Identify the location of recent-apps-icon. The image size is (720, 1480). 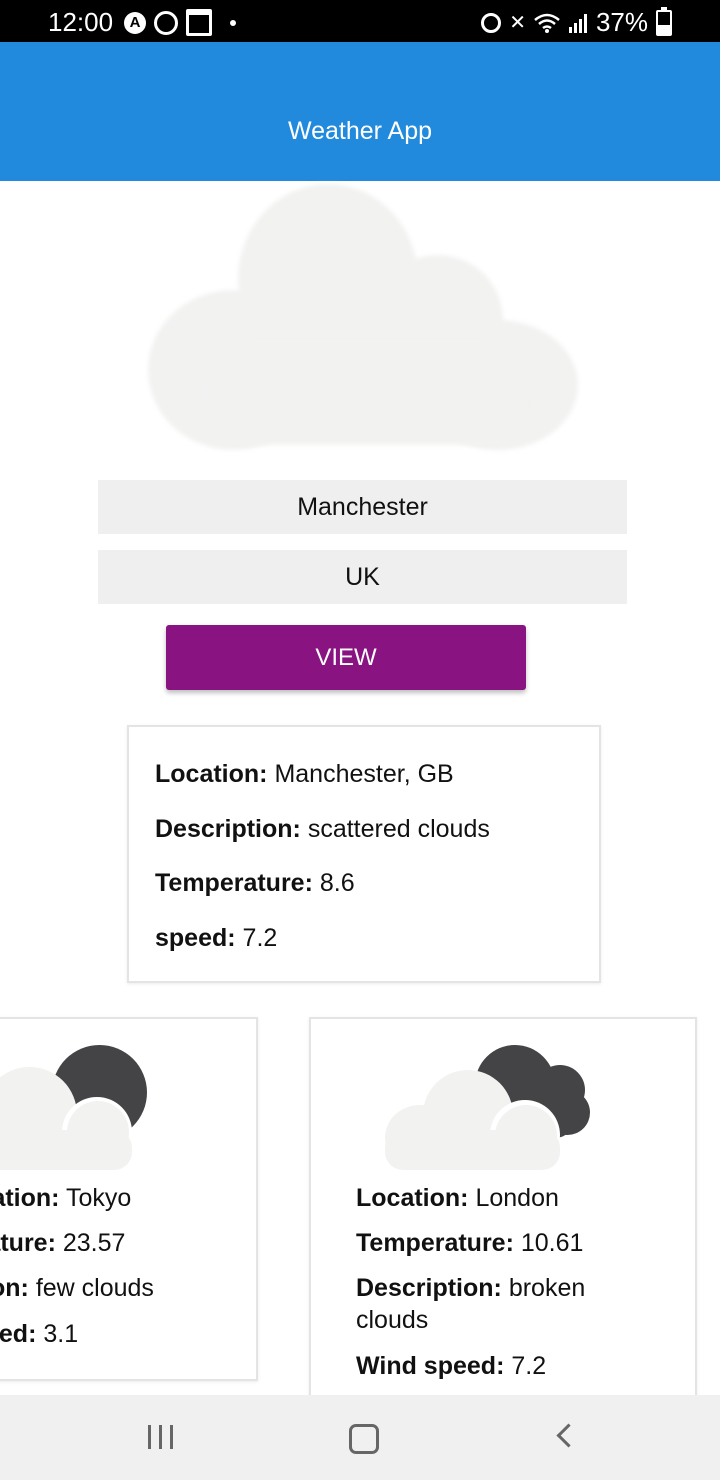
(160, 1437).